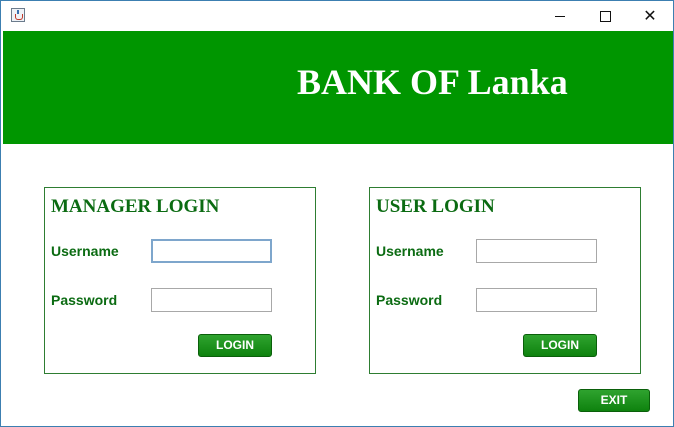 The image size is (674, 427). What do you see at coordinates (536, 300) in the screenshot?
I see `user-password-field` at bounding box center [536, 300].